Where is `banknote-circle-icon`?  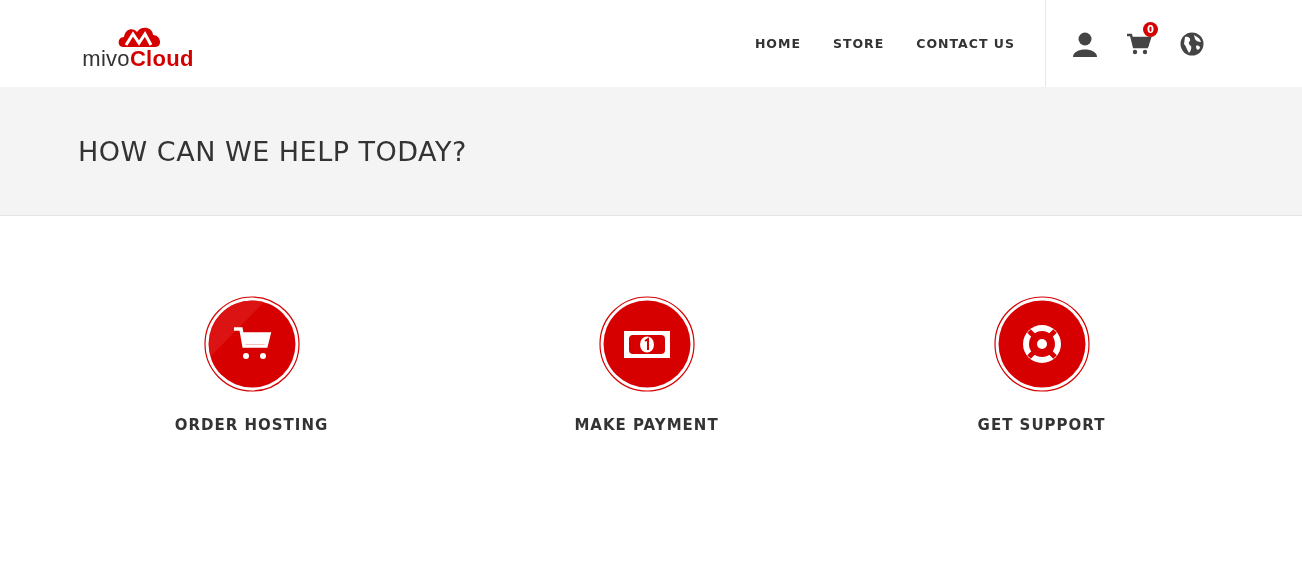 banknote-circle-icon is located at coordinates (646, 344).